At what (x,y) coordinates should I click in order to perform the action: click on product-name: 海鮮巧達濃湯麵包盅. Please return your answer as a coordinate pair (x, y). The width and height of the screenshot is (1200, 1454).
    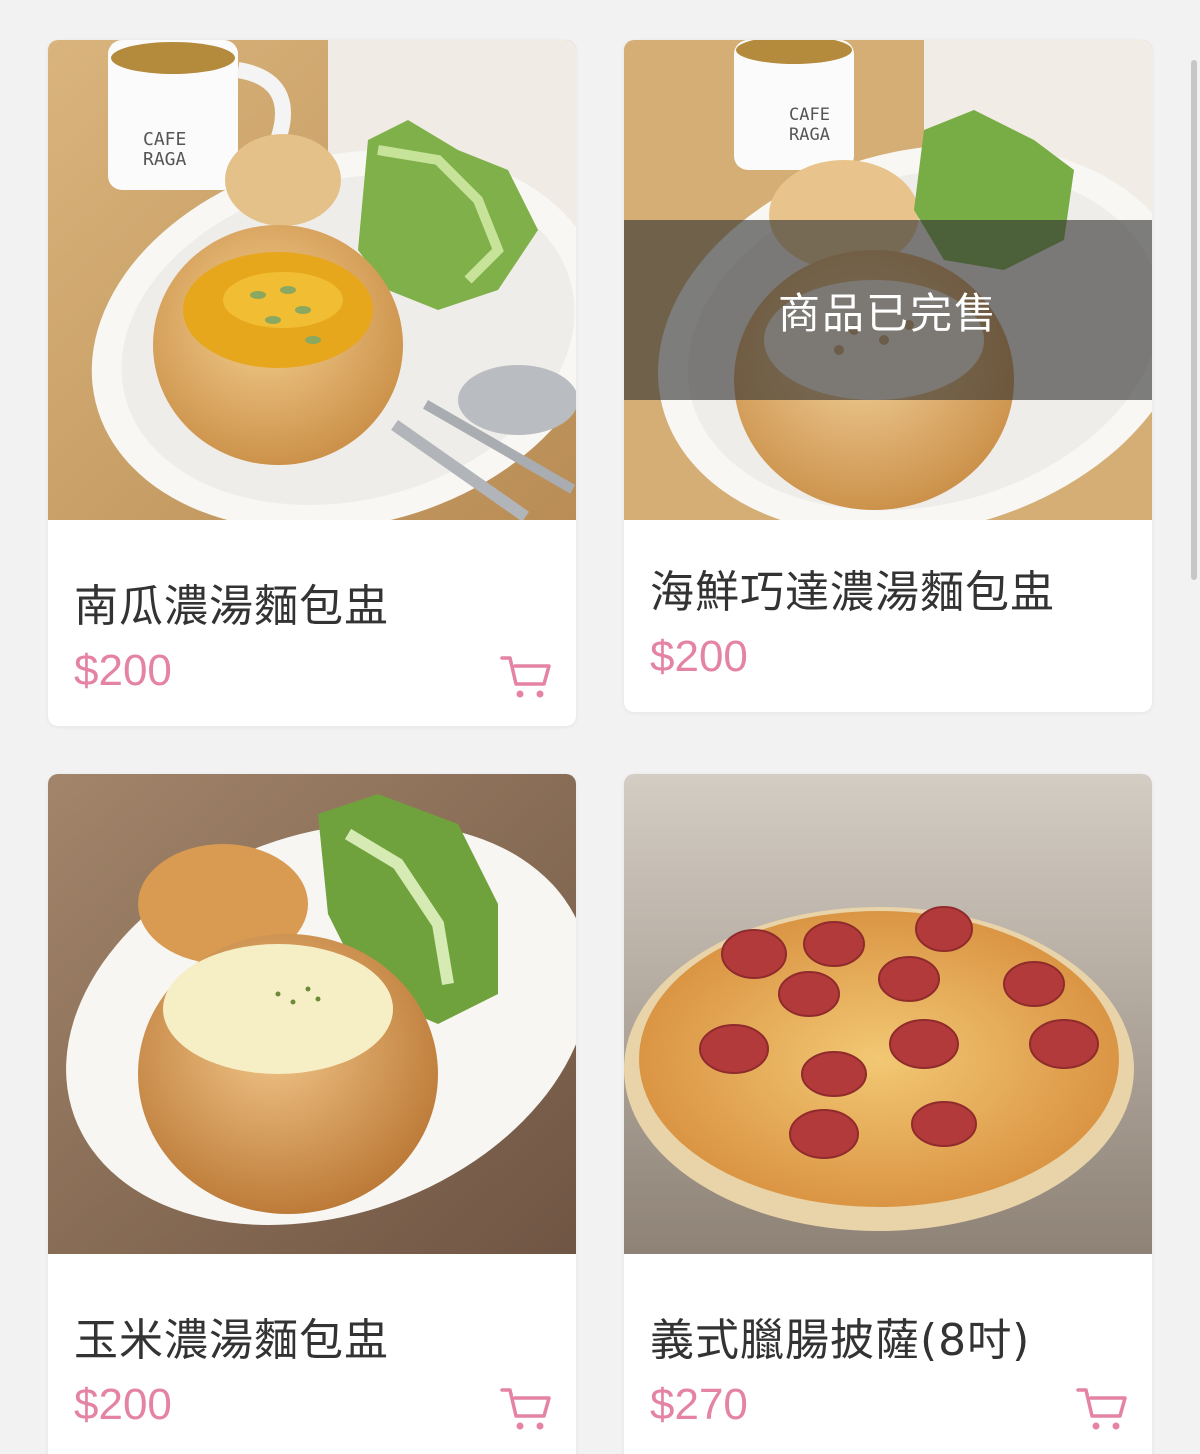
    Looking at the image, I should click on (852, 588).